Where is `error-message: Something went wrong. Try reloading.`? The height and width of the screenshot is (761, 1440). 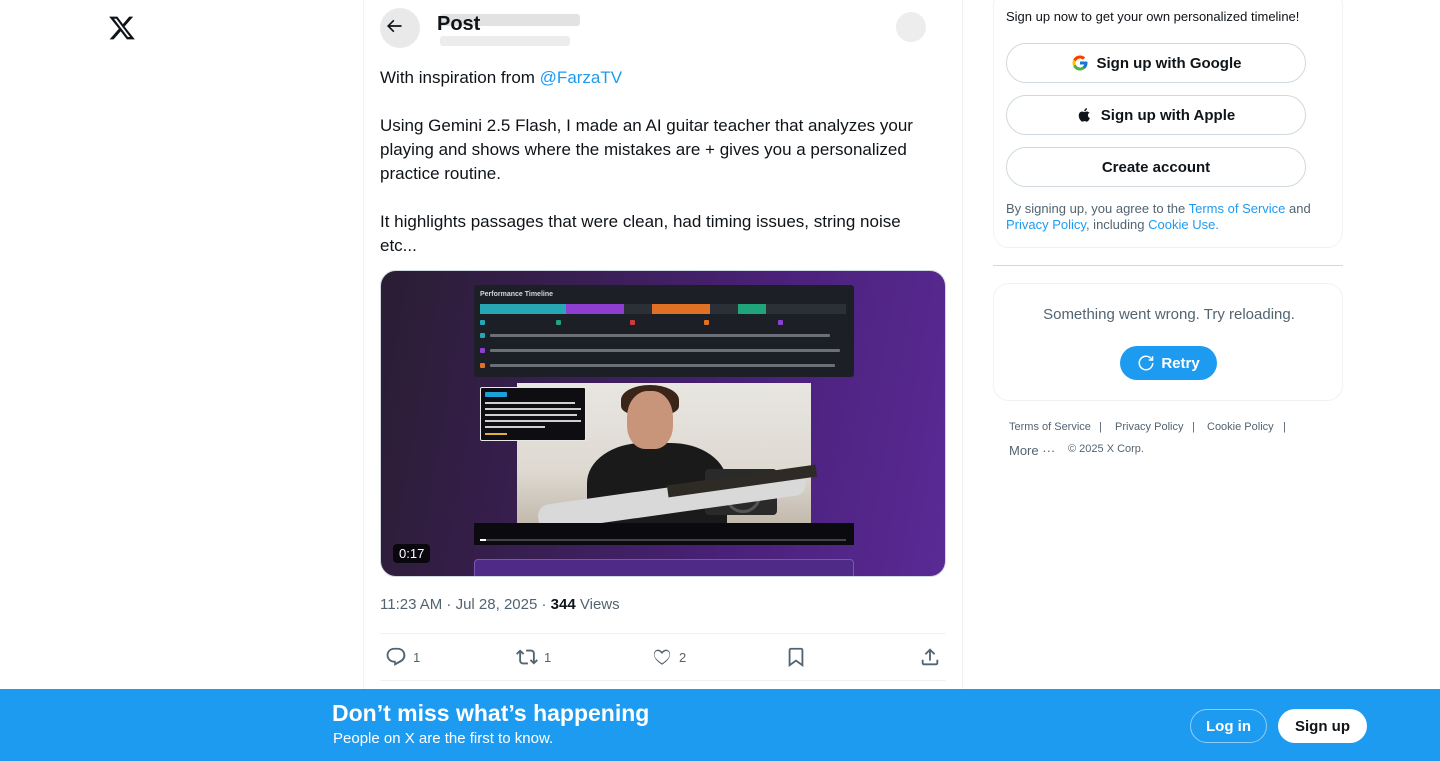
error-message: Something went wrong. Try reloading. is located at coordinates (1169, 314).